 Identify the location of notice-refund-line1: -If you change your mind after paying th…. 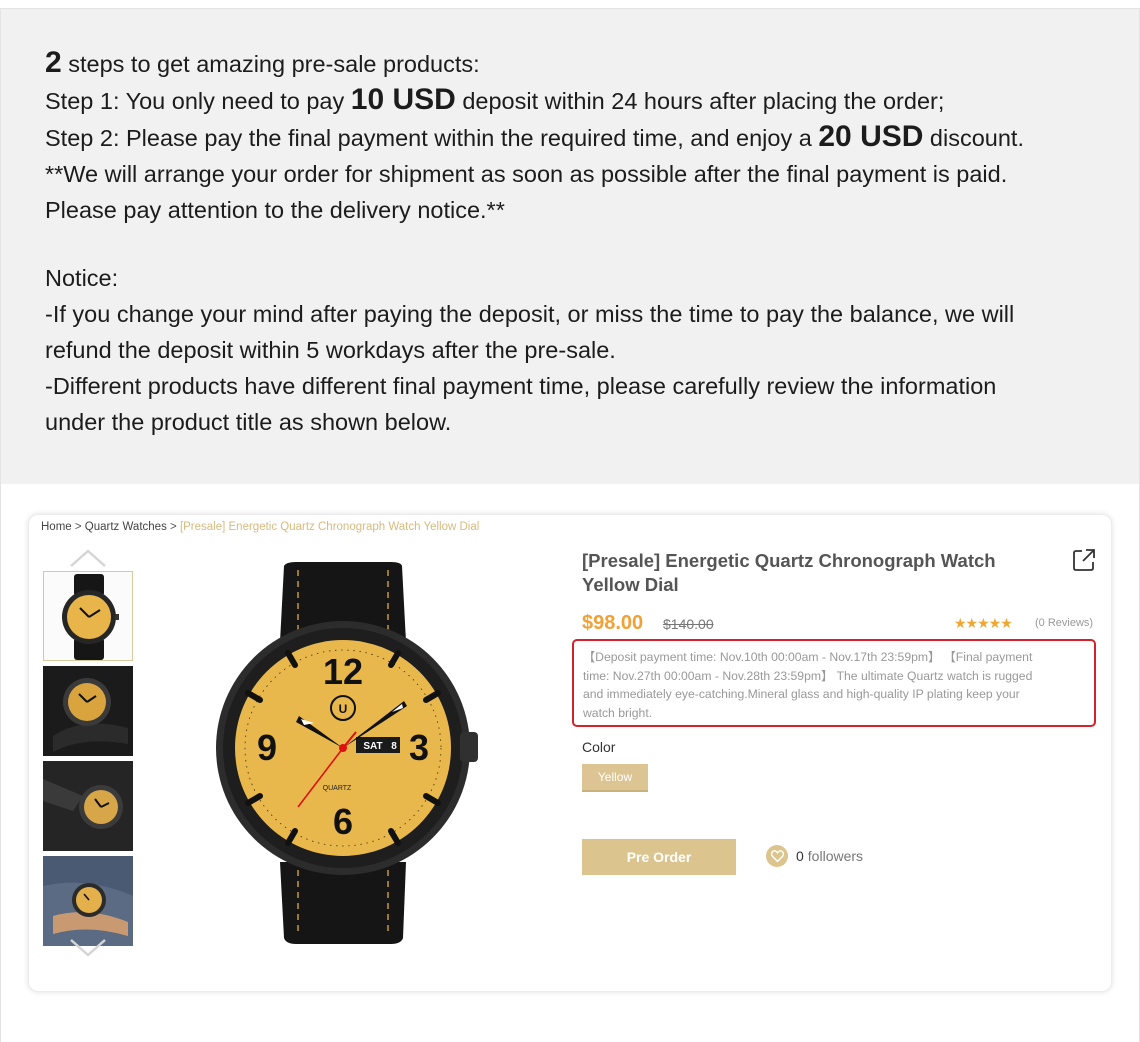
(530, 314).